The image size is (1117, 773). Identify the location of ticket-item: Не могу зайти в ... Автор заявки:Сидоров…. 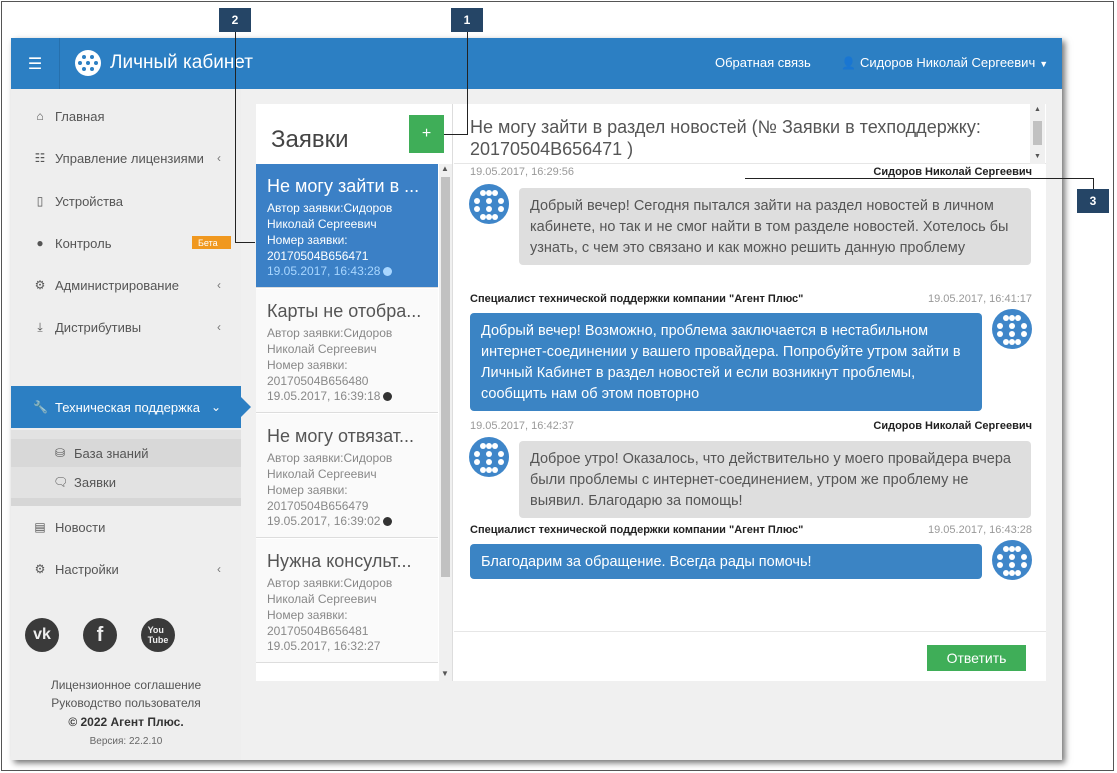
(347, 226).